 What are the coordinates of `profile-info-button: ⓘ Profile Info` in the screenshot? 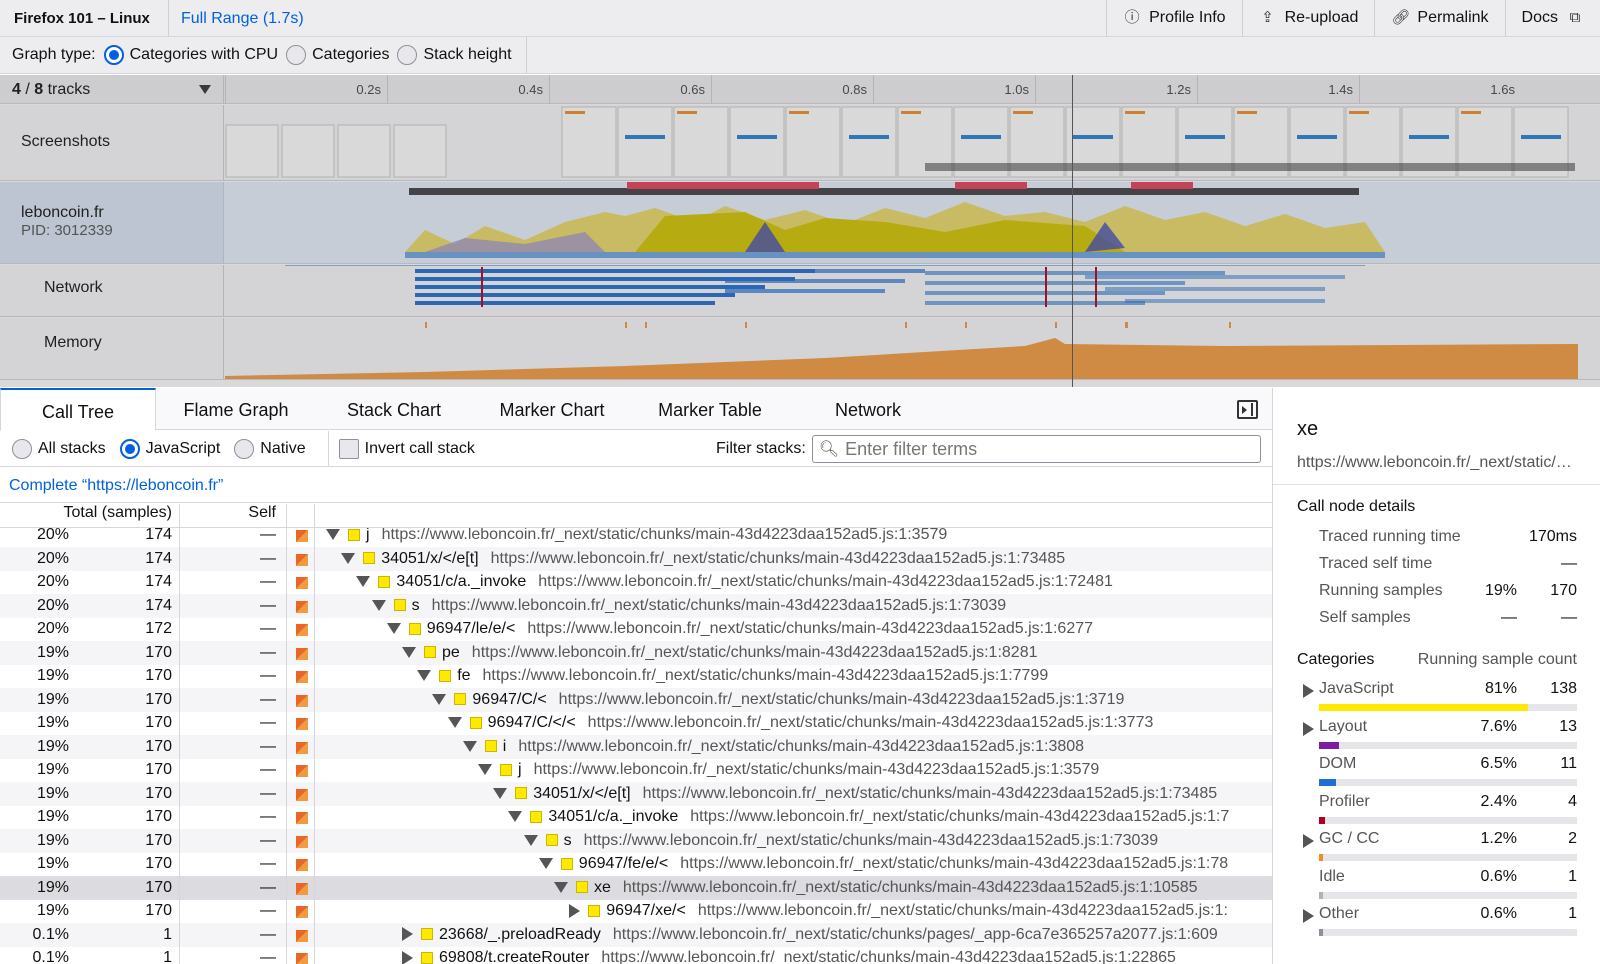 It's located at (1173, 18).